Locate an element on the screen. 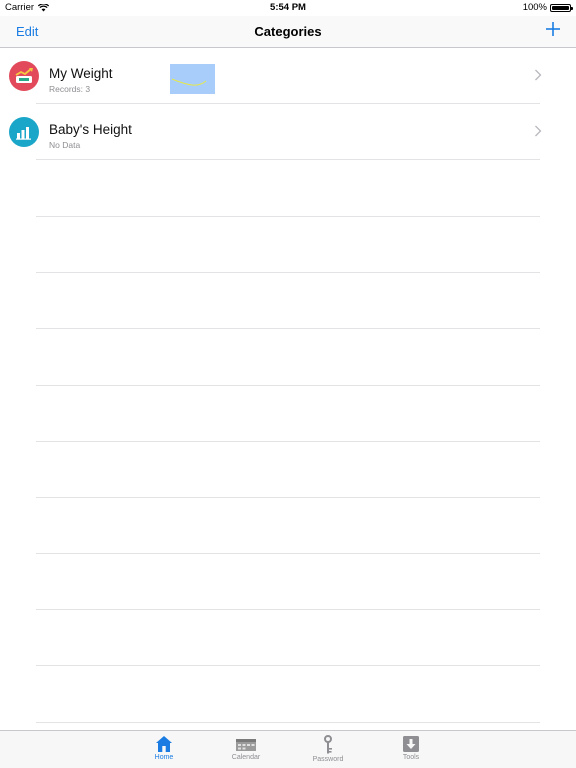 This screenshot has height=768, width=576. tab-tools: Tools is located at coordinates (411, 750).